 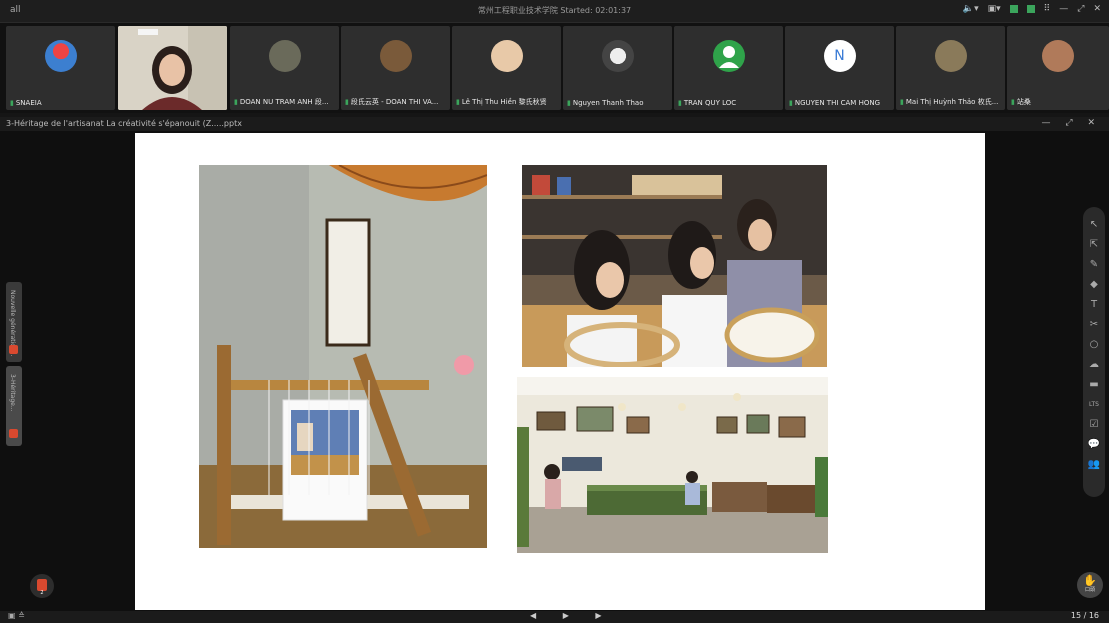 I want to click on participant-video, so click(x=172, y=68).